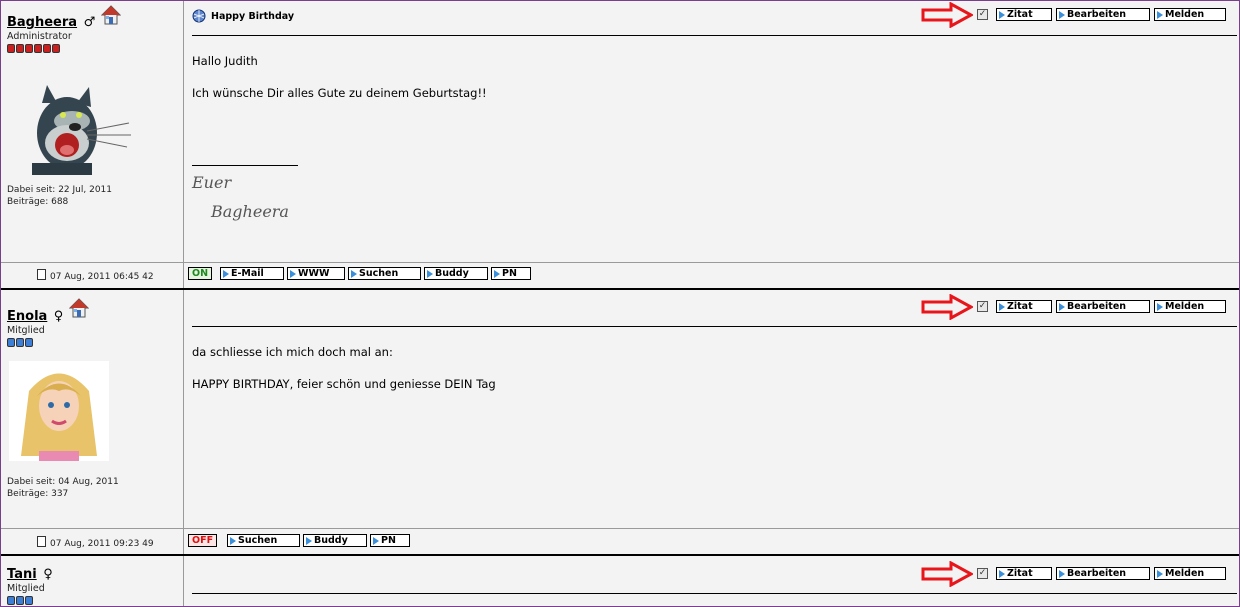 Image resolution: width=1240 pixels, height=607 pixels. What do you see at coordinates (212, 182) in the screenshot?
I see `signature-text: Euer` at bounding box center [212, 182].